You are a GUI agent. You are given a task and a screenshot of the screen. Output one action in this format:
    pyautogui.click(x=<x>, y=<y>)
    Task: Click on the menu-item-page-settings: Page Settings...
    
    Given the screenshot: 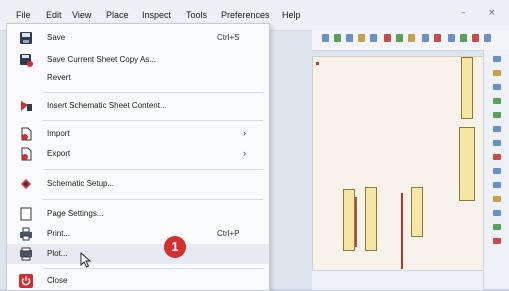 What is the action you would take?
    pyautogui.click(x=138, y=214)
    